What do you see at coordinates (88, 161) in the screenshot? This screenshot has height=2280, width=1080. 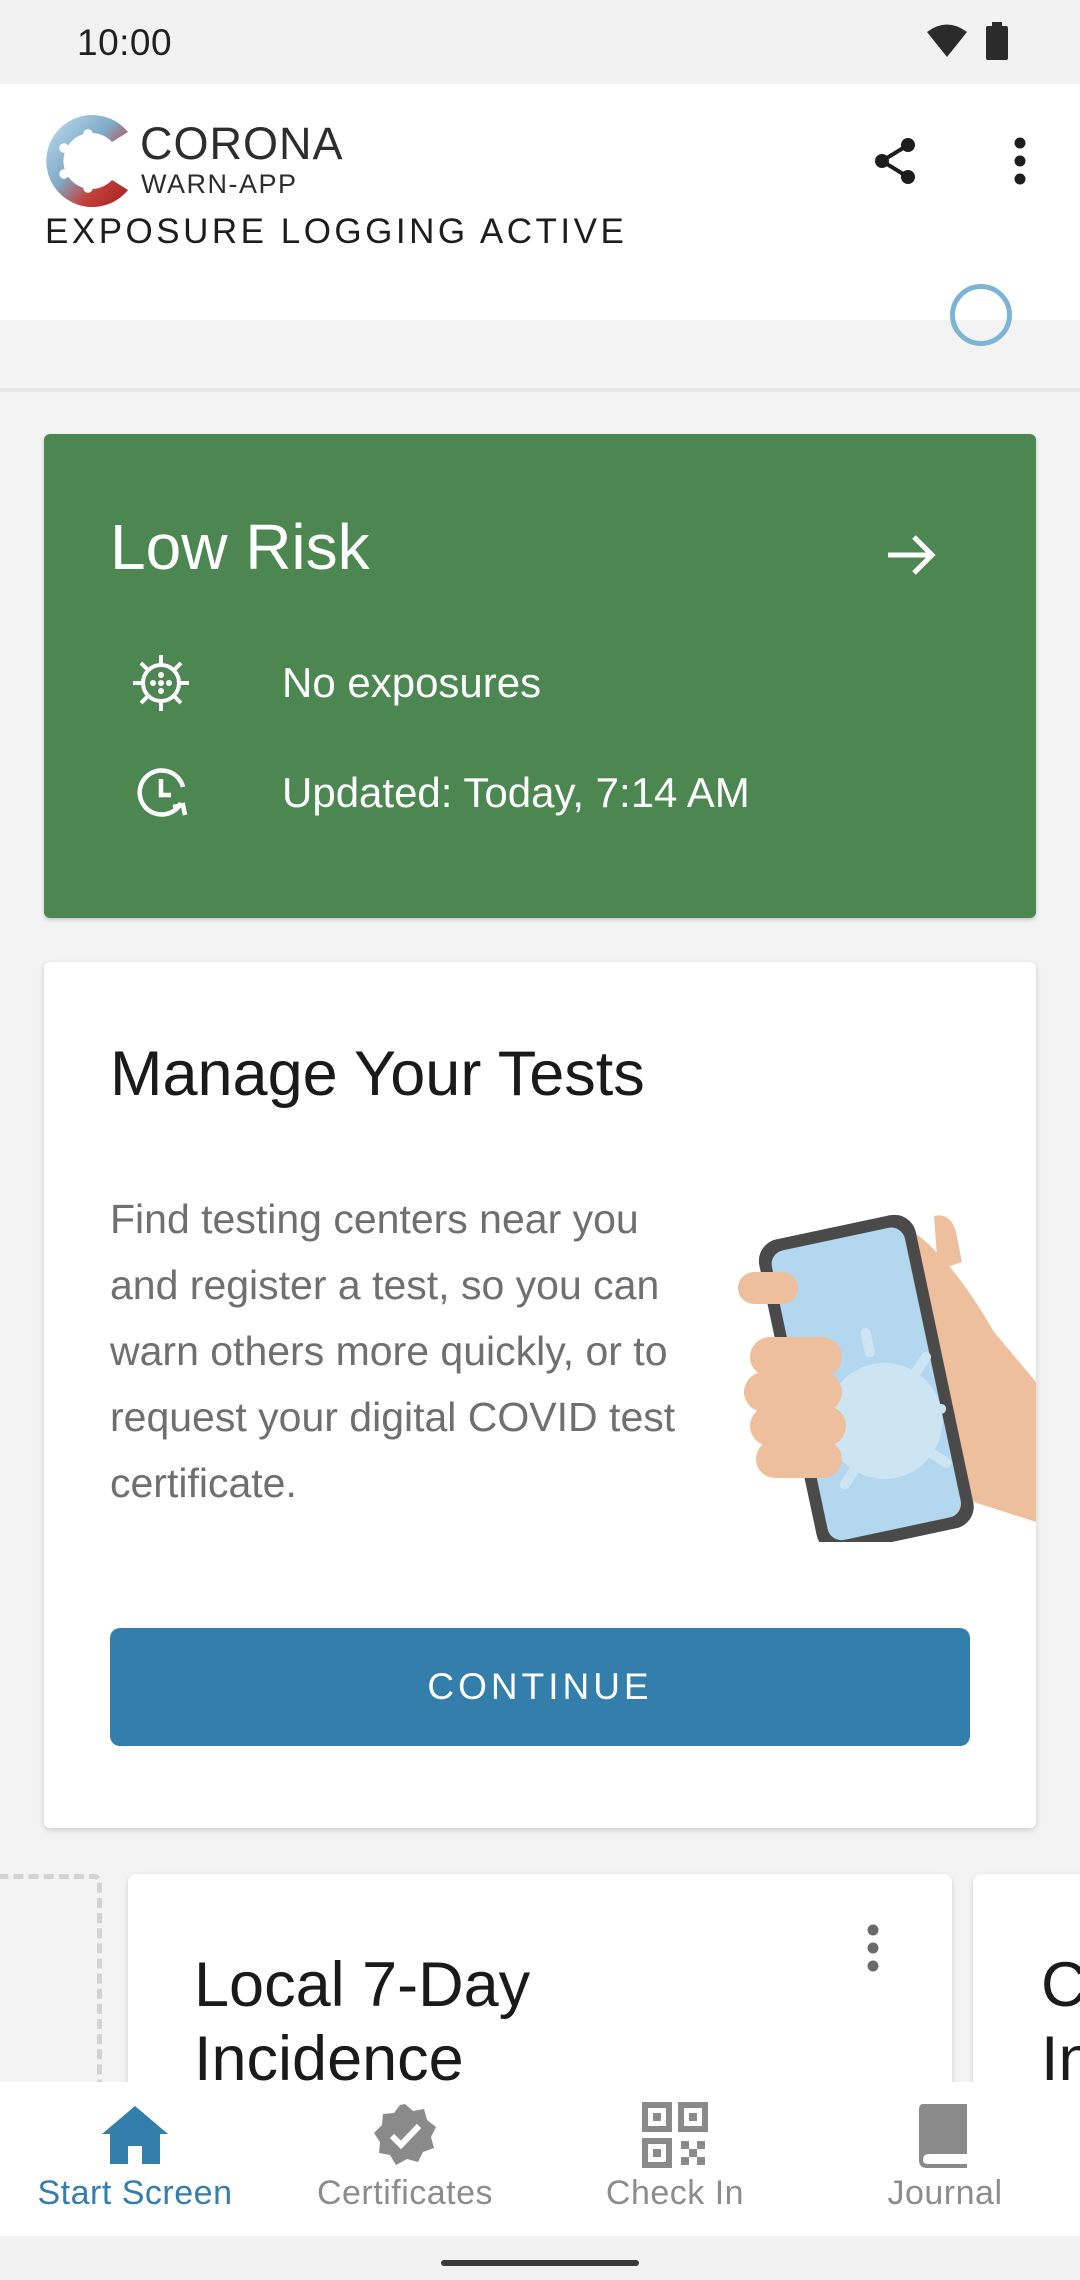 I see `corona-logo-icon` at bounding box center [88, 161].